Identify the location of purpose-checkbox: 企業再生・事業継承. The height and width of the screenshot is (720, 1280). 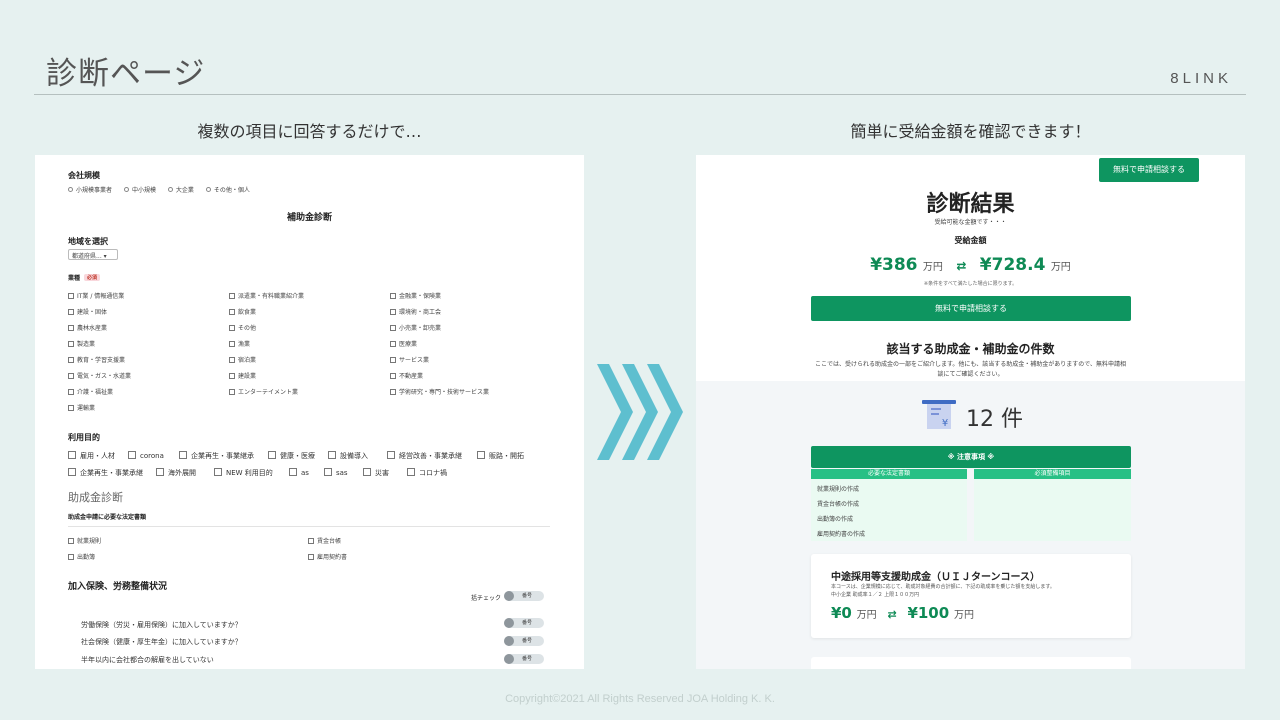
(216, 456).